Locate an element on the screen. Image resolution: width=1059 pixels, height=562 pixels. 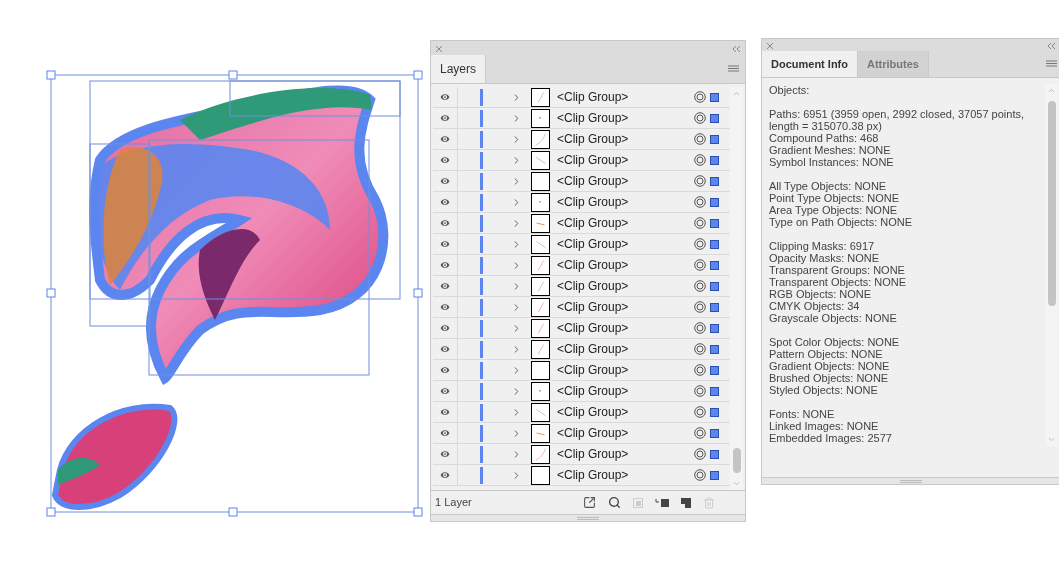
new-layer-icon is located at coordinates (686, 502).